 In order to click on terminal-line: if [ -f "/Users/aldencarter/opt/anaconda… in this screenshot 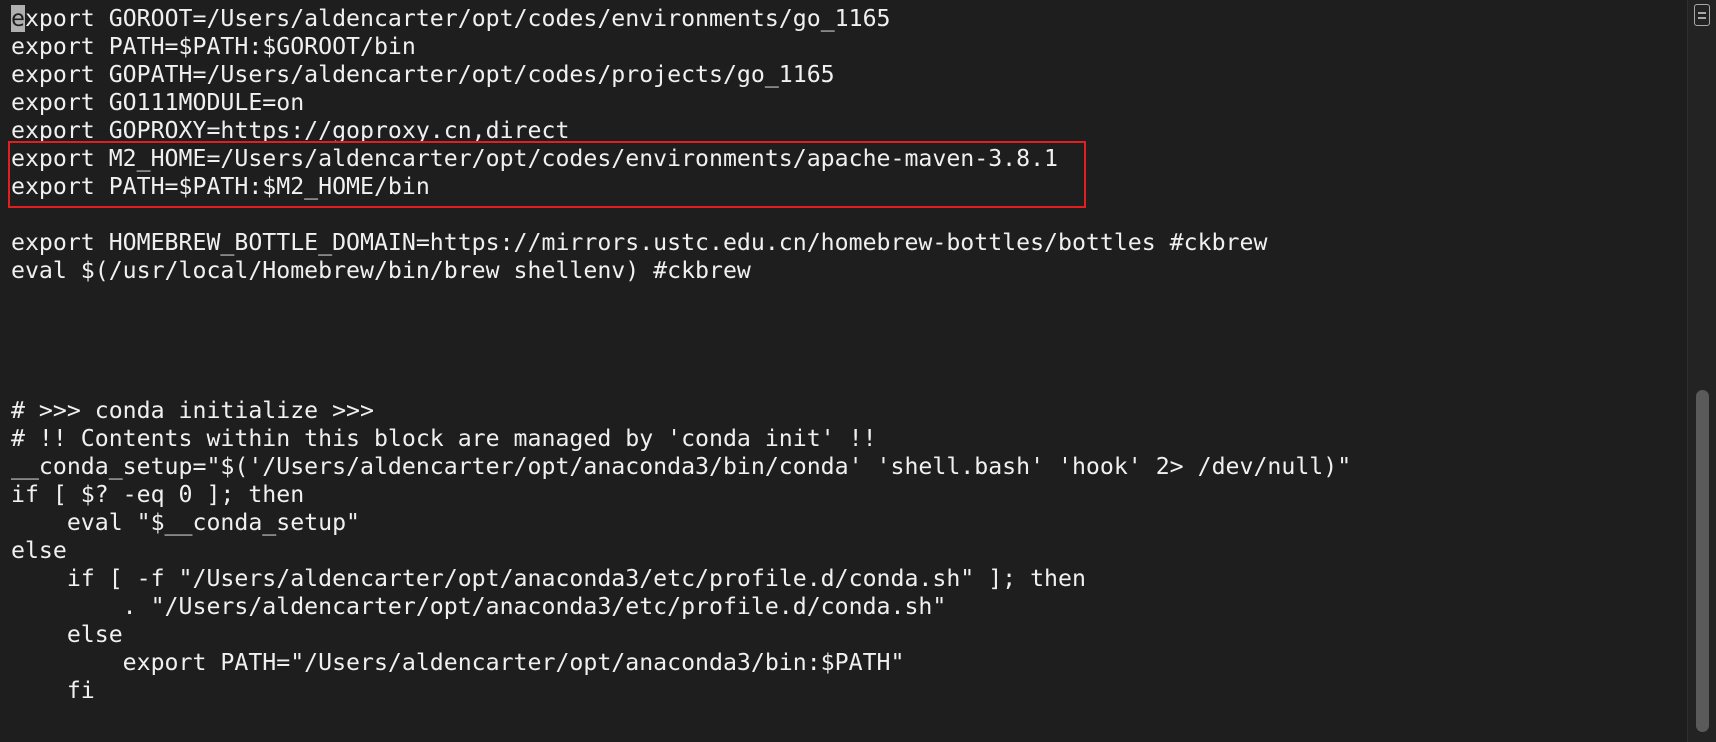, I will do `click(548, 578)`.